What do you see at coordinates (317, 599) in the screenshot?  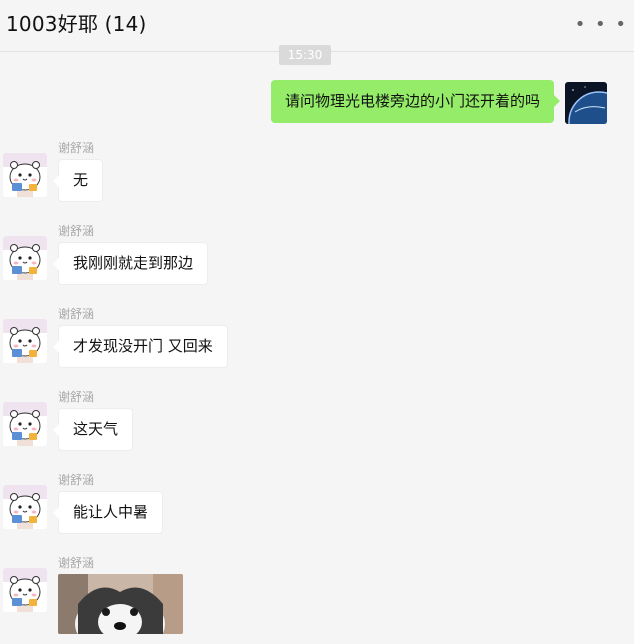 I see `message-row: 谢舒涵` at bounding box center [317, 599].